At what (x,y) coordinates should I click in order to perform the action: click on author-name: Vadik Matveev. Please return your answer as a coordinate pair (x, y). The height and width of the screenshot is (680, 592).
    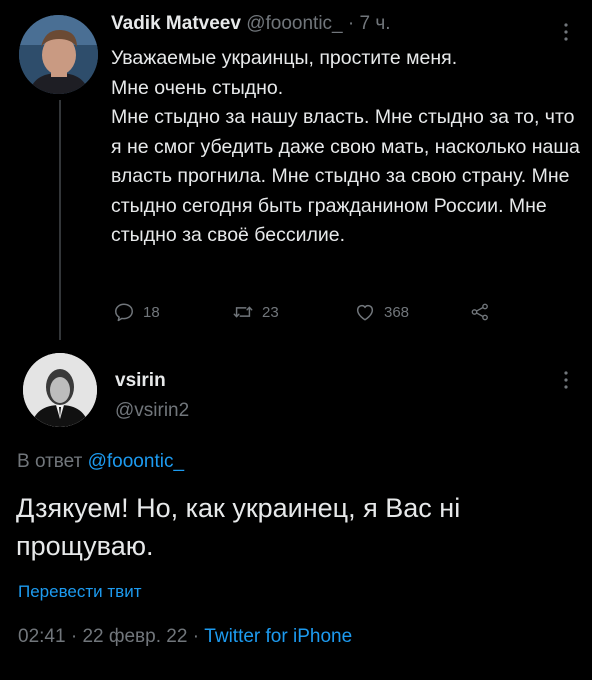
    Looking at the image, I should click on (176, 23).